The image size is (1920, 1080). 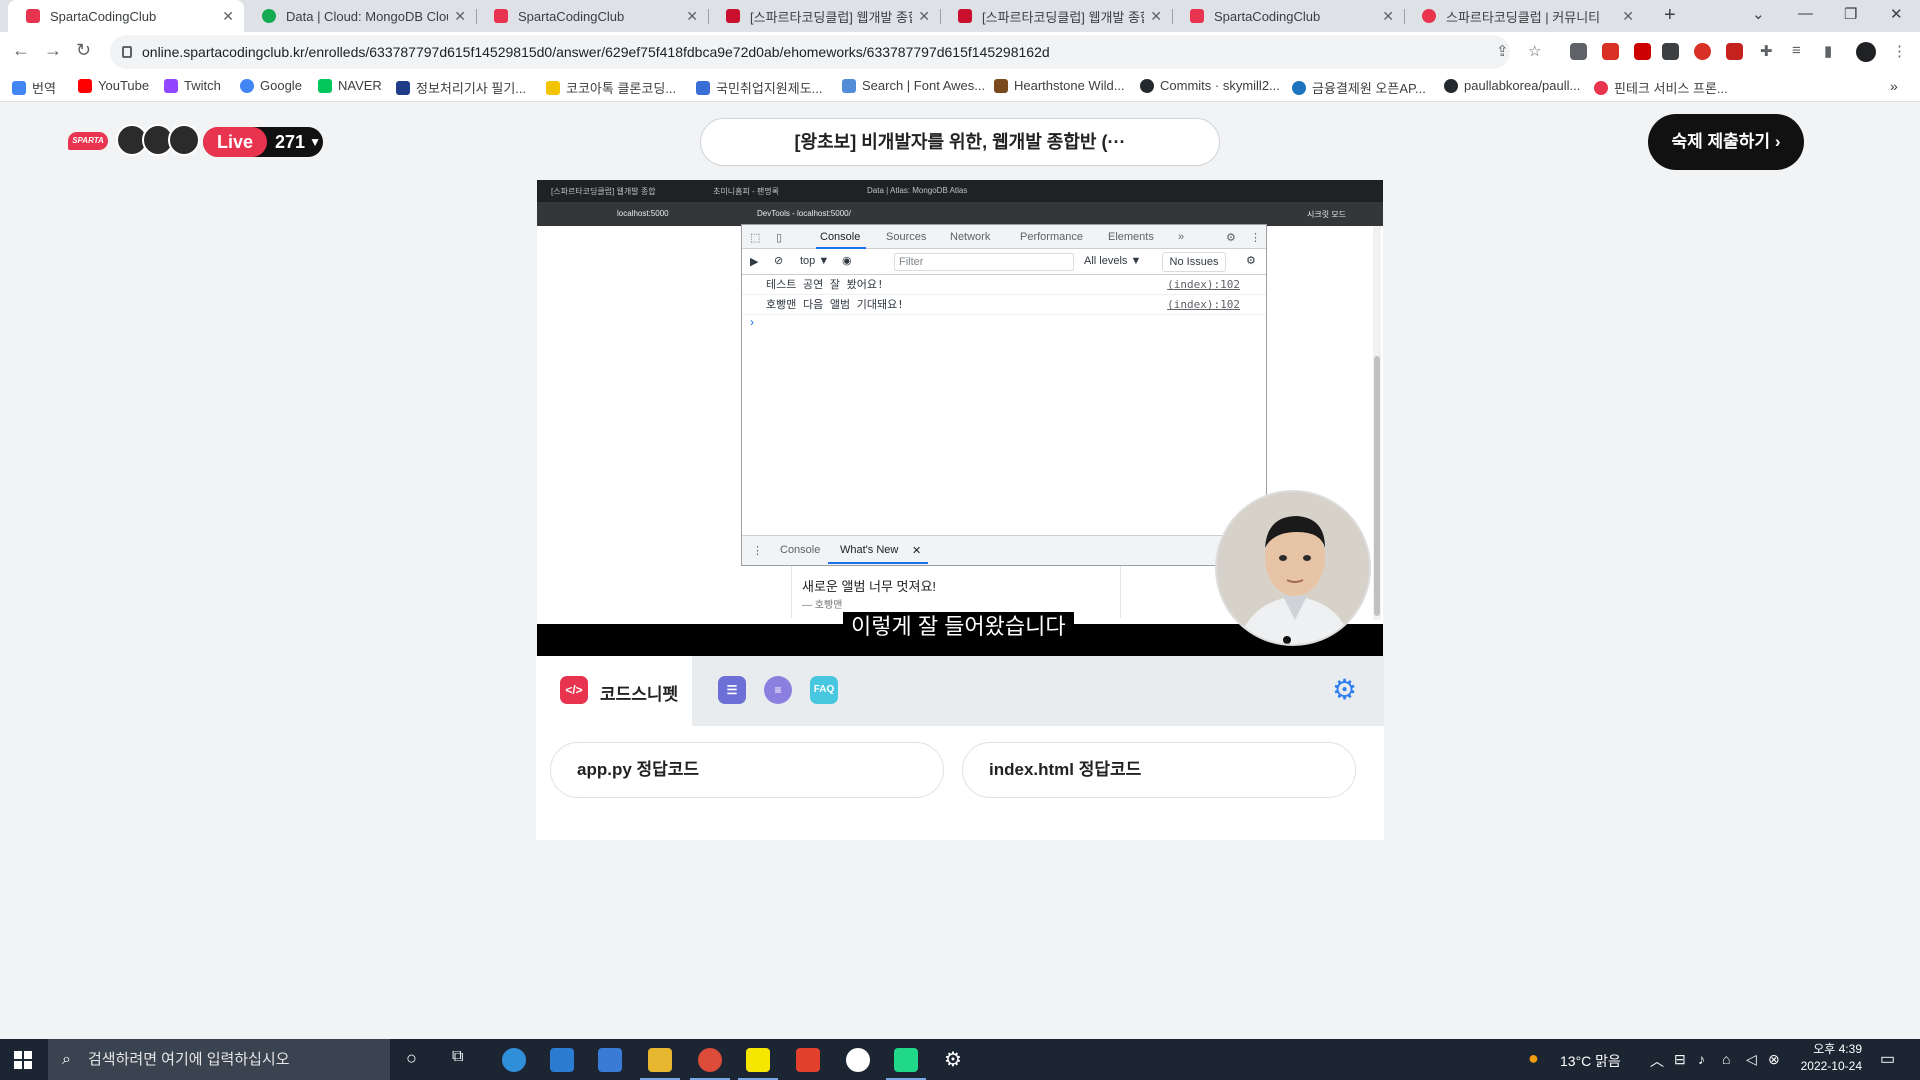 What do you see at coordinates (953, 1059) in the screenshot?
I see `settings-gear-icon: ⚙` at bounding box center [953, 1059].